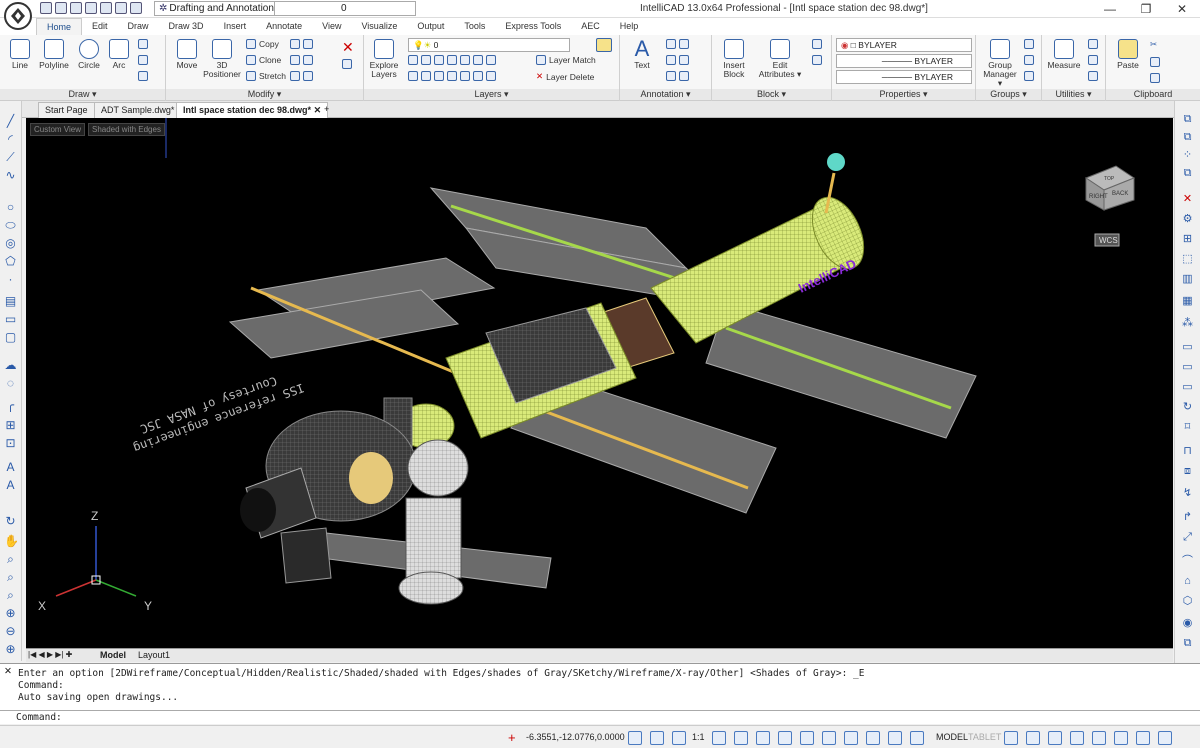 This screenshot has width=1200, height=748. I want to click on wipeout-icon: ◌, so click(10, 383).